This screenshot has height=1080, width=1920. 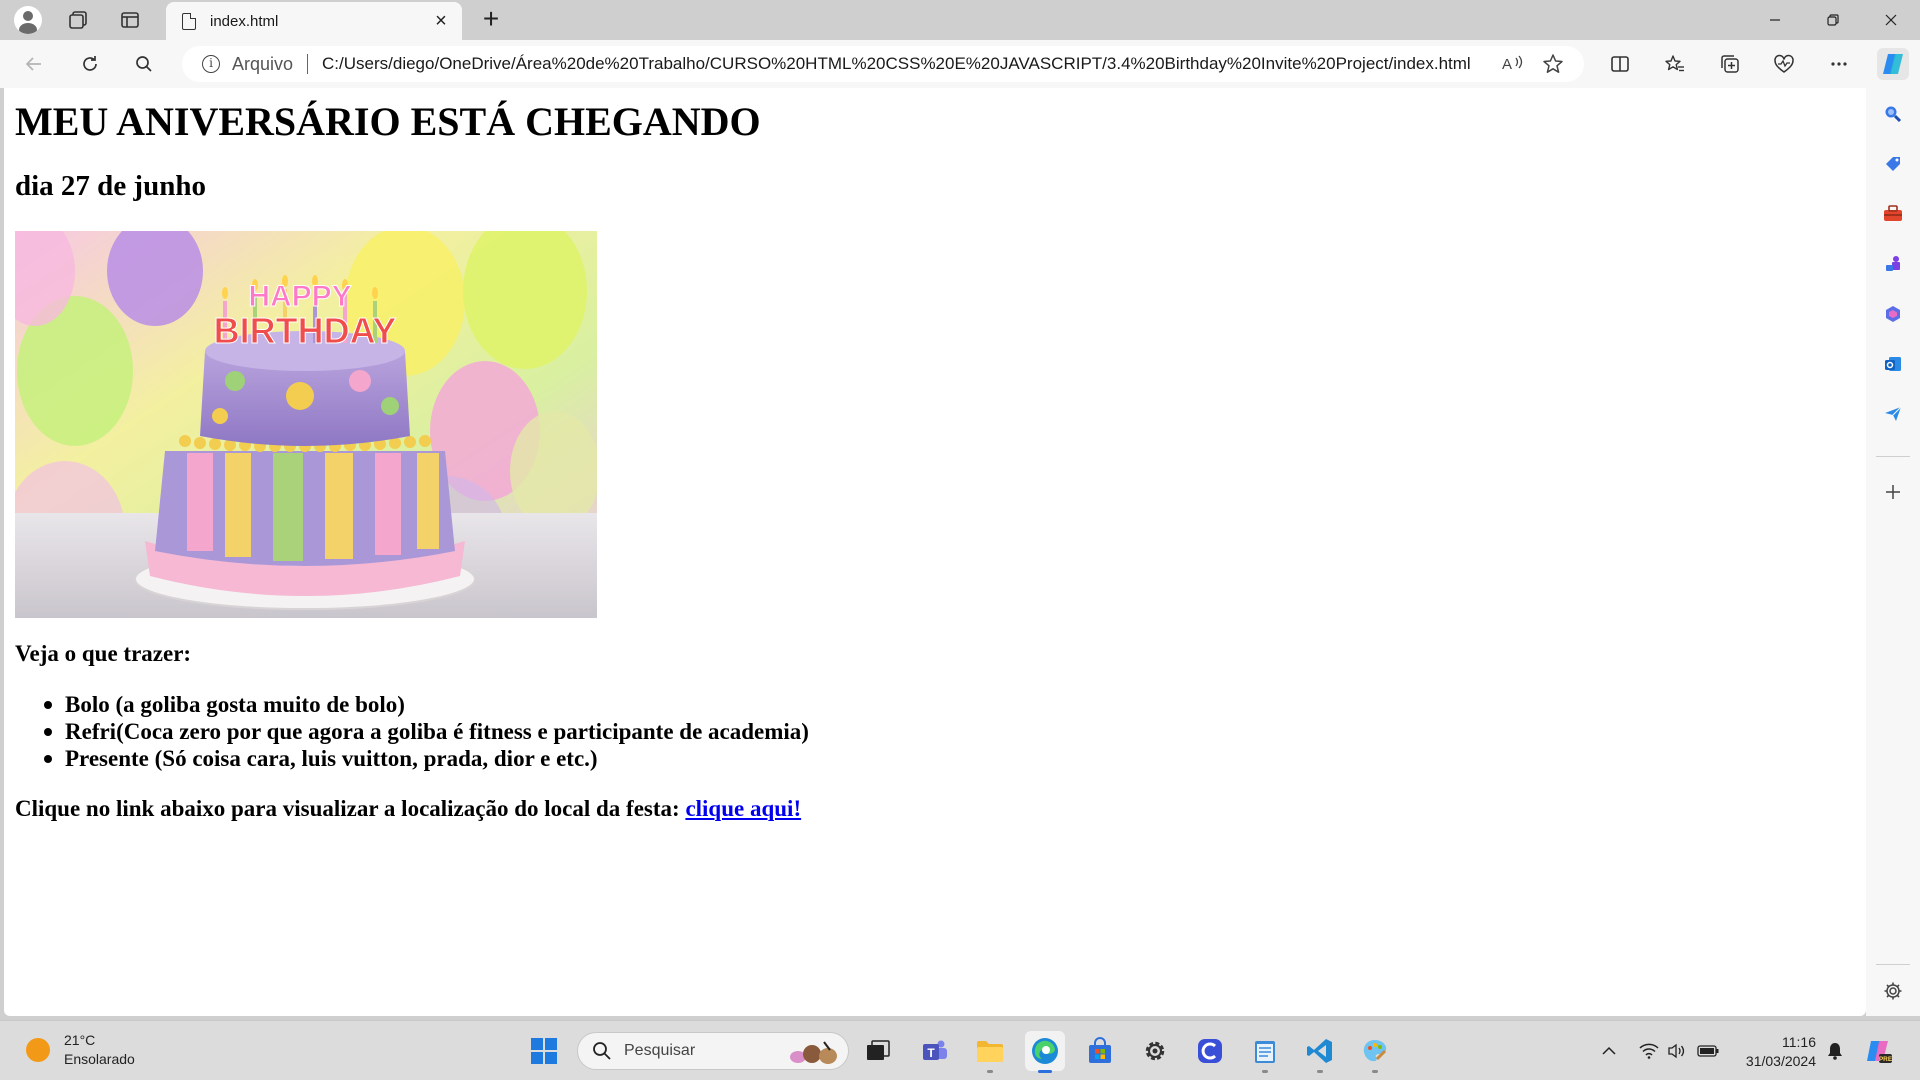 I want to click on workspaces-button, so click(x=78, y=20).